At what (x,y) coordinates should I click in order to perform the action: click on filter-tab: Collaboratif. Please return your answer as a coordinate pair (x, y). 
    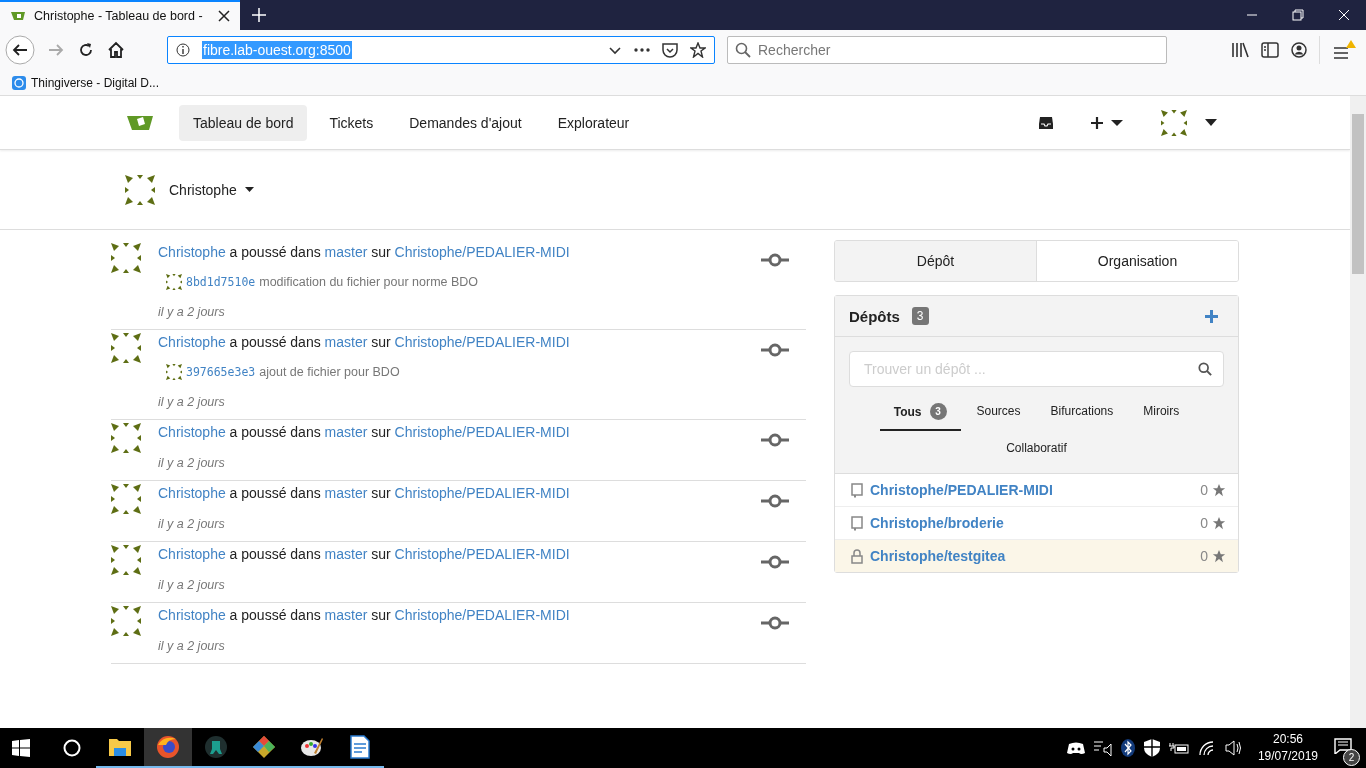
    Looking at the image, I should click on (1036, 449).